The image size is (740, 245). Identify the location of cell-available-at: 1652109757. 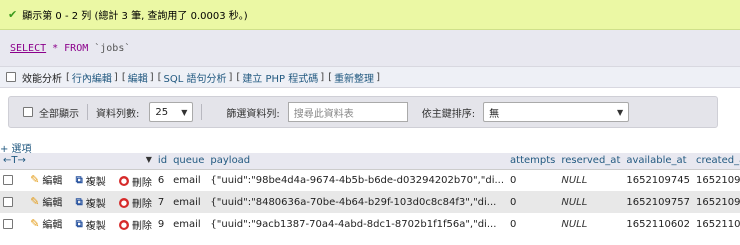
(658, 202).